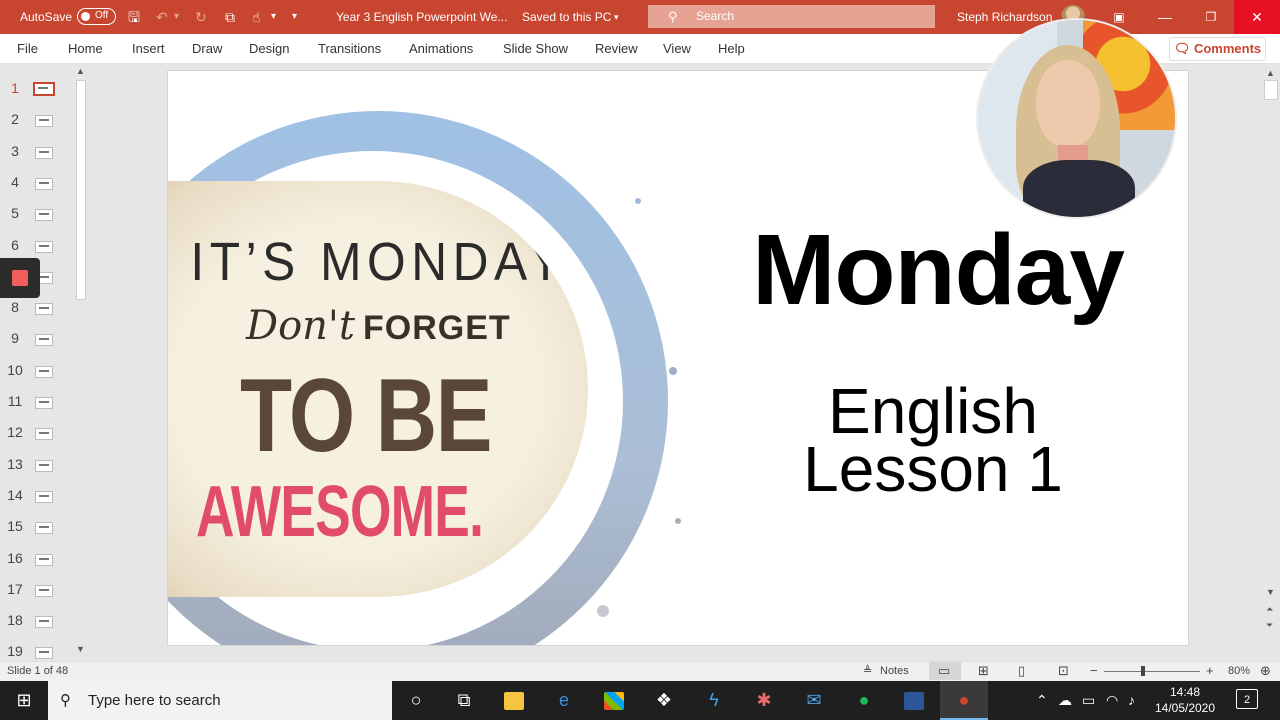 The width and height of the screenshot is (1280, 720). I want to click on zoom-out-icon: −, so click(1094, 671).